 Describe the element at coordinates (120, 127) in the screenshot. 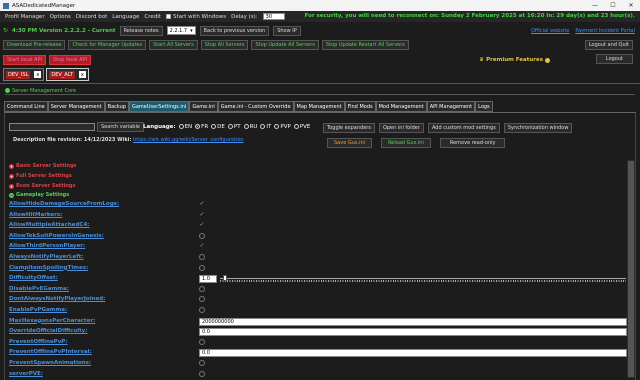

I see `search-variable-button: Search variable` at that location.